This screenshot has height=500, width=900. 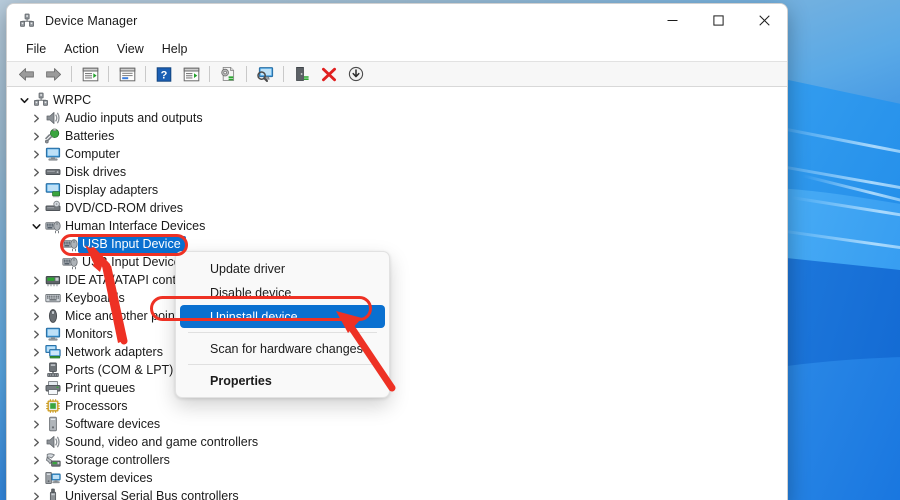 What do you see at coordinates (27, 21) in the screenshot?
I see `device-manager-icon` at bounding box center [27, 21].